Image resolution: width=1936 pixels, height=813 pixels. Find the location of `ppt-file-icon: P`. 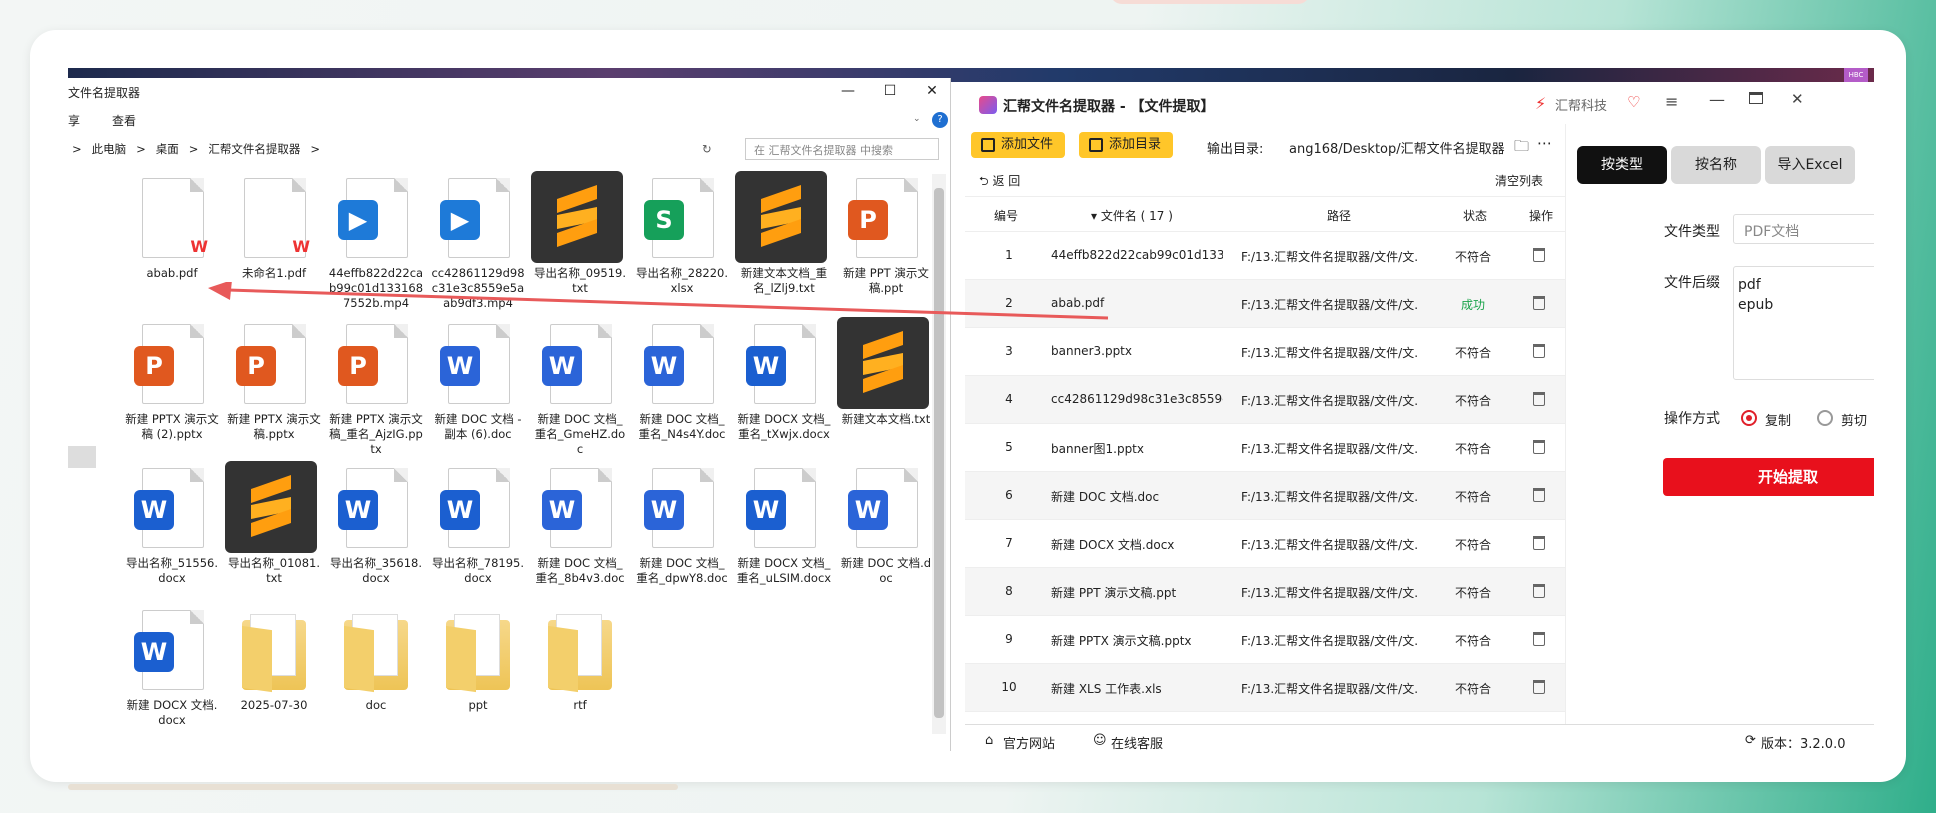

ppt-file-icon: P is located at coordinates (886, 219).